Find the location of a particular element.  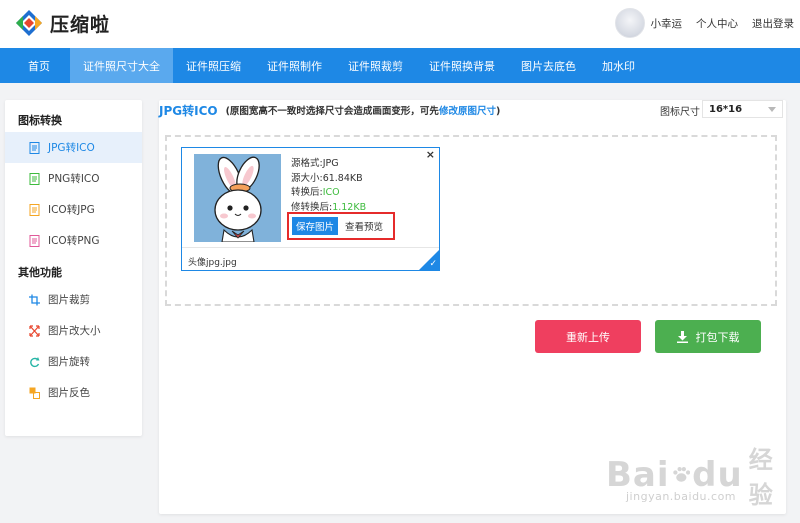

sidebar-item-invert: 图片反色 is located at coordinates (73, 392).